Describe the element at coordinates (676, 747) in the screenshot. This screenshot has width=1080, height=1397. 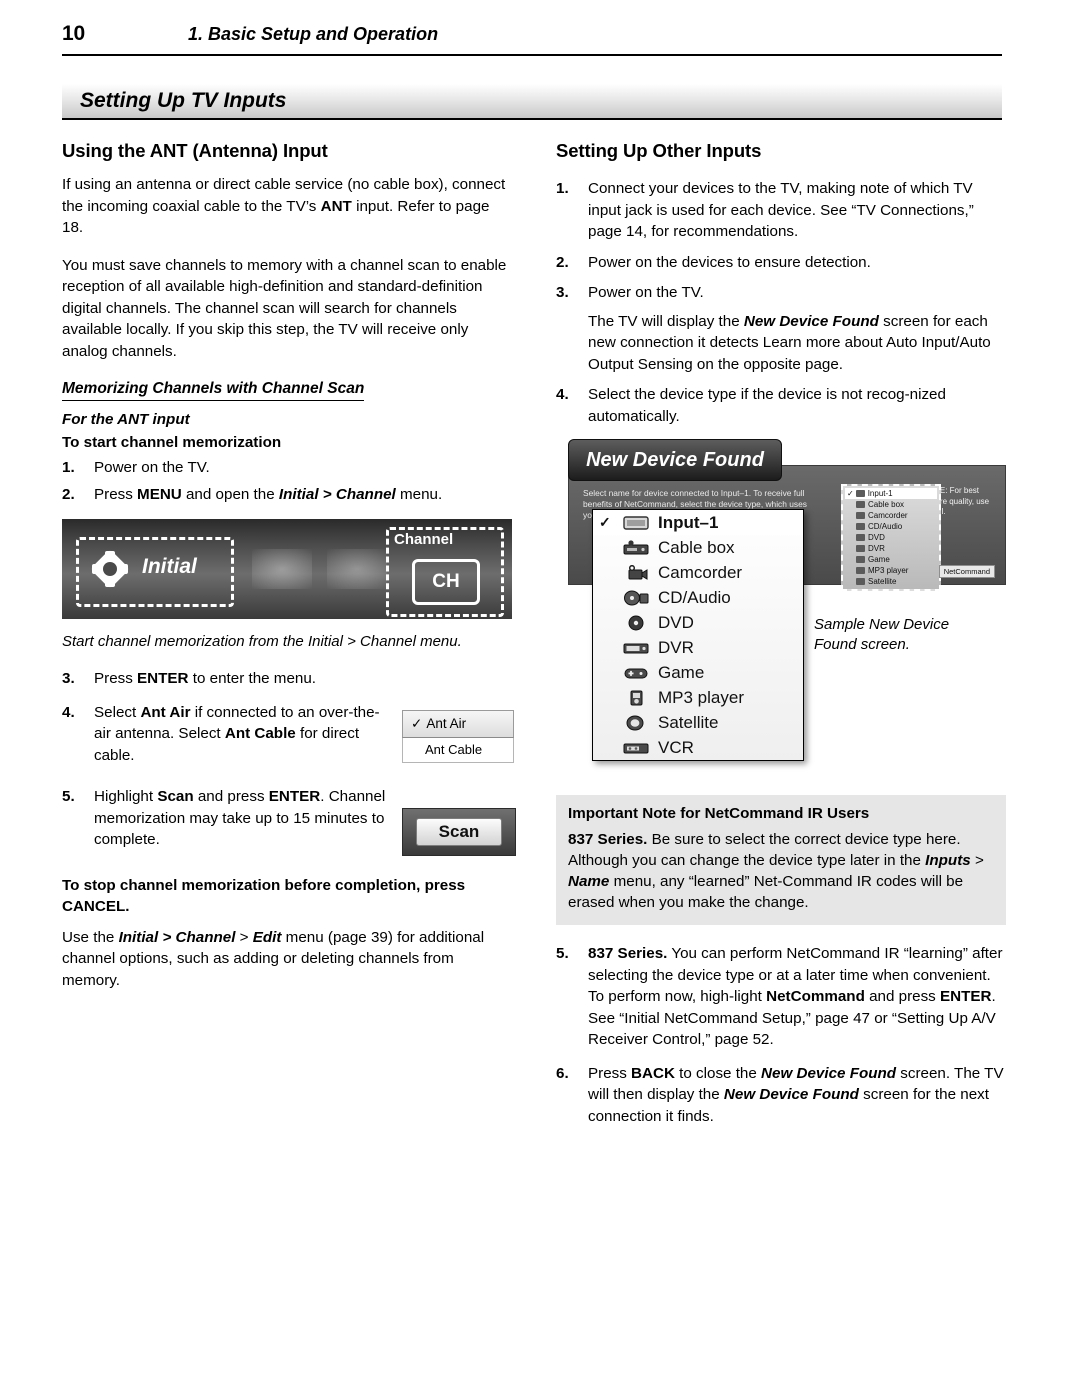
I see `device-label: VCR` at that location.